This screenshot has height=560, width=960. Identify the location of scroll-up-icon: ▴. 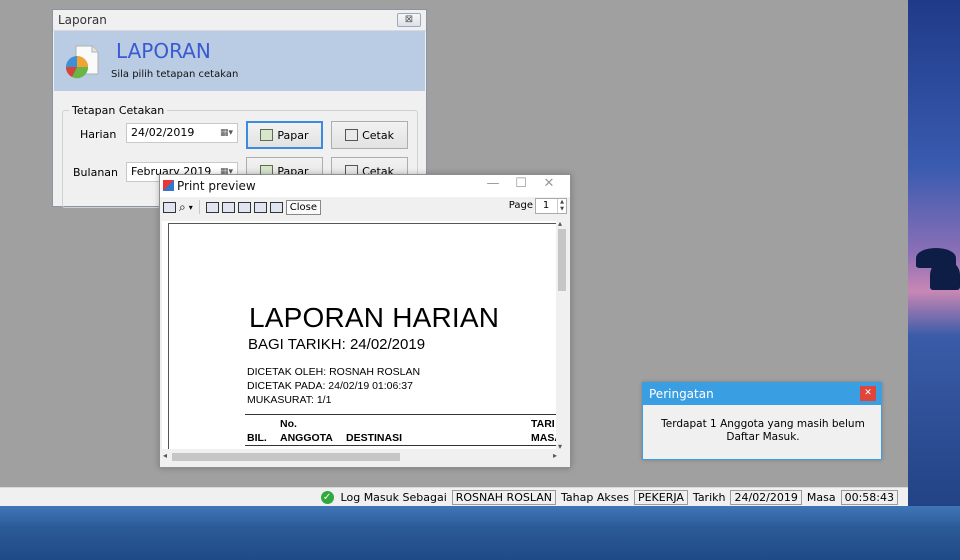
(560, 223).